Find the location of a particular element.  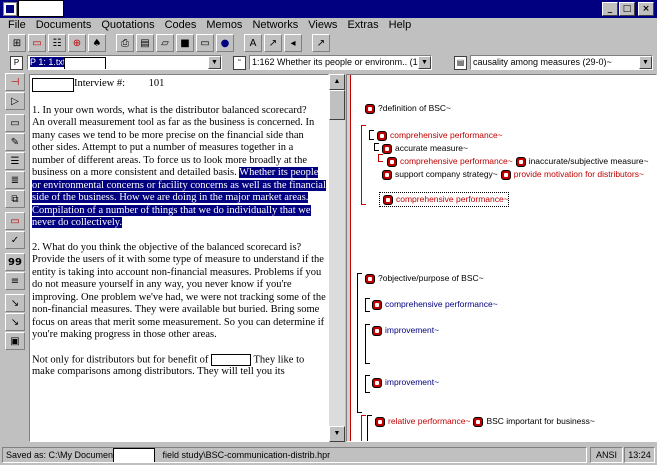

left-toolbar: ⊣ ▷ ▭ ✎ ☰ ≣ ⧉ ▭ ✓ 99 ≡ ↘ ↘ ▣ is located at coordinates (16, 212).